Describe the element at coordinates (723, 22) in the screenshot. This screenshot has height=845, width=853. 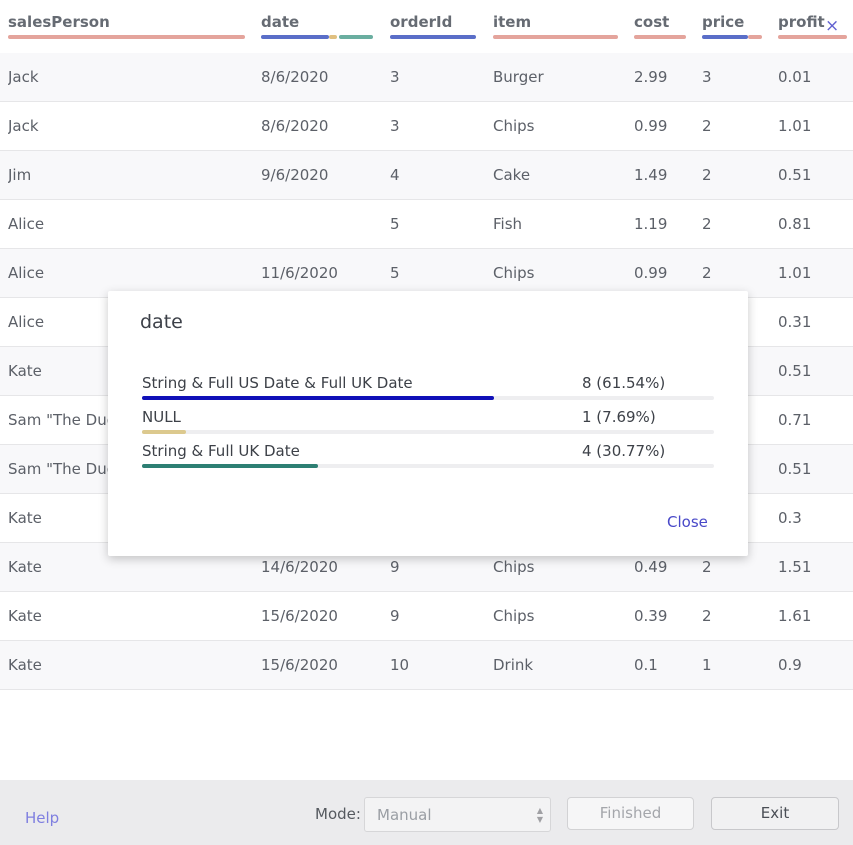
I see `column-header-price: price` at that location.